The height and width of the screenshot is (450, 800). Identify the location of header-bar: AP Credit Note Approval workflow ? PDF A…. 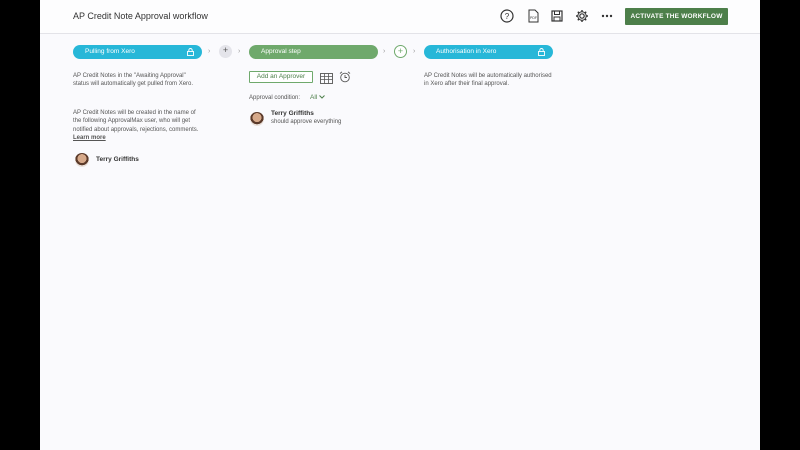
(400, 17).